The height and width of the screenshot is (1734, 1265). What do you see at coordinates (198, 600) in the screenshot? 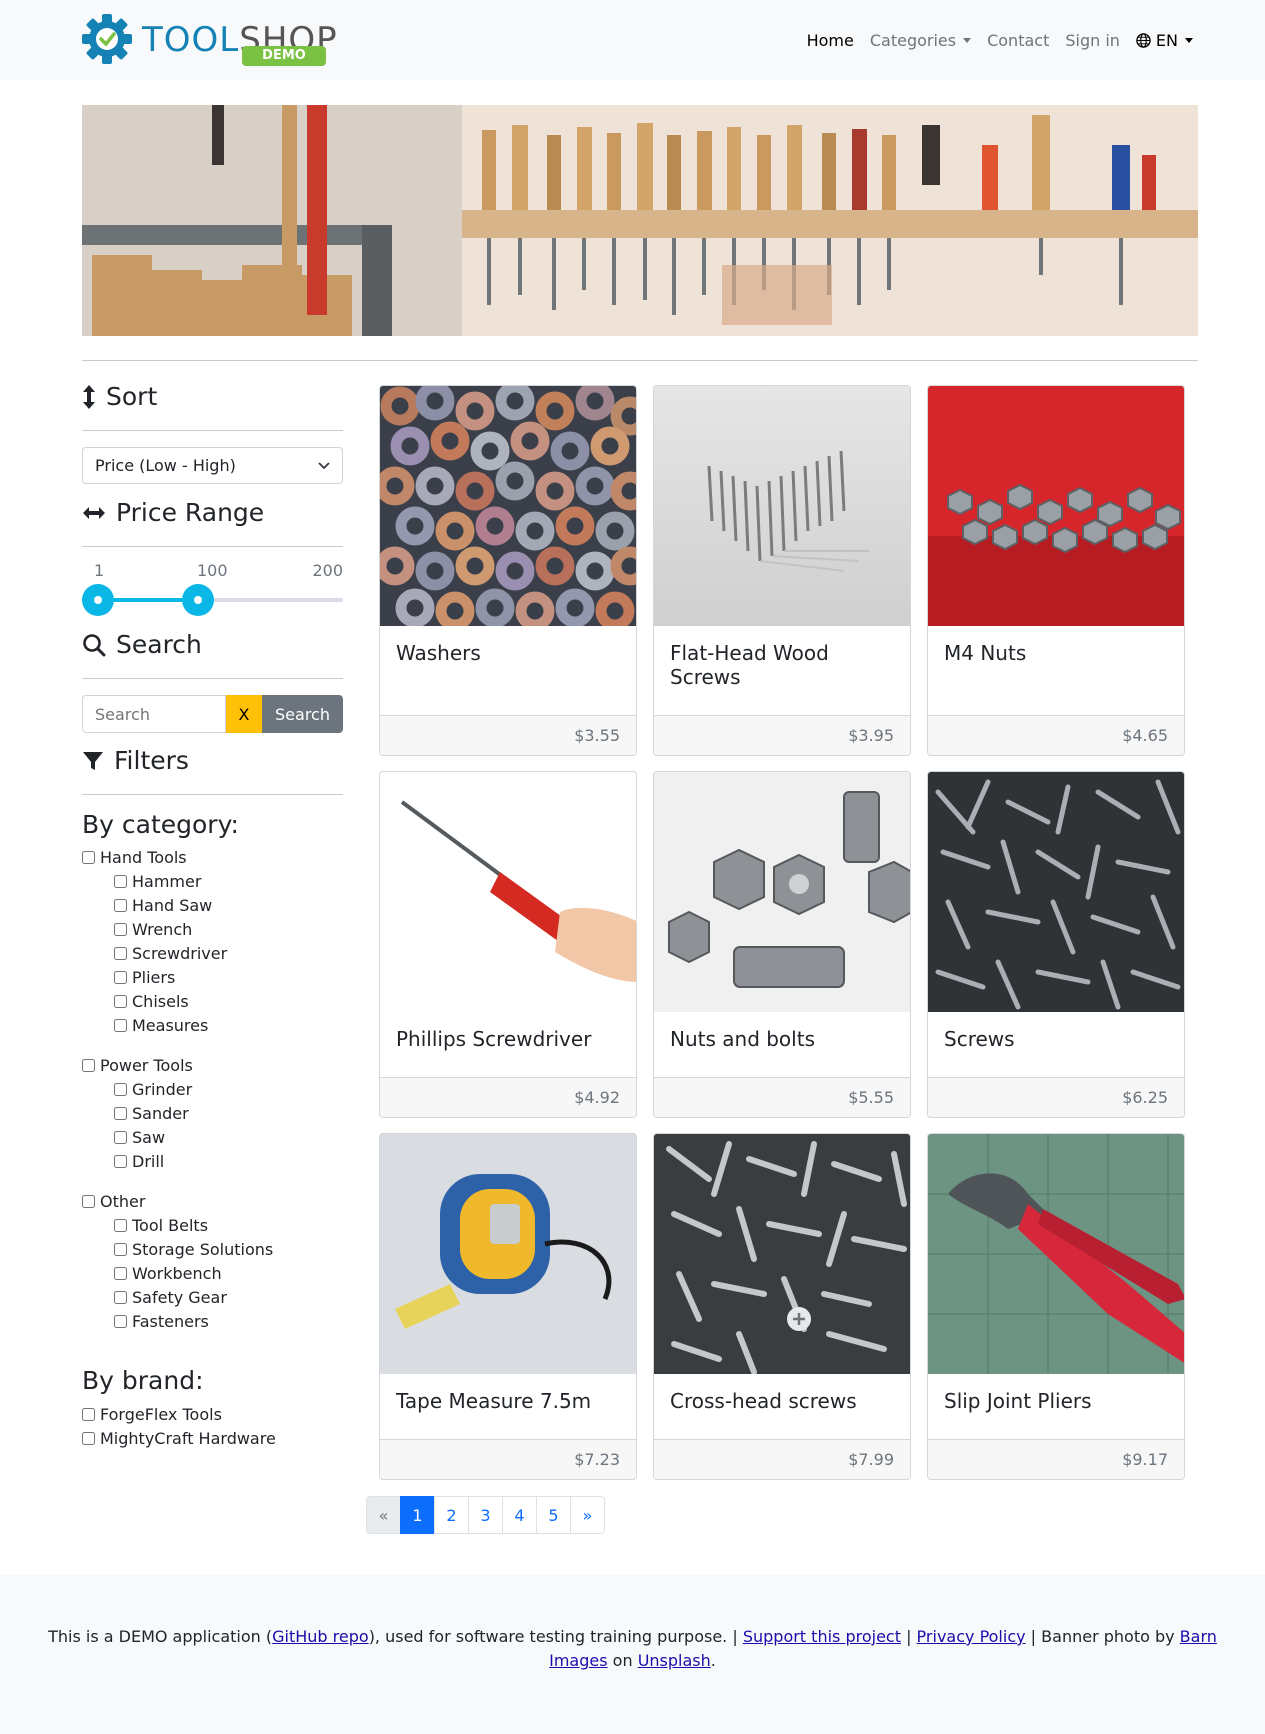
I see `price-slider-max-handle` at bounding box center [198, 600].